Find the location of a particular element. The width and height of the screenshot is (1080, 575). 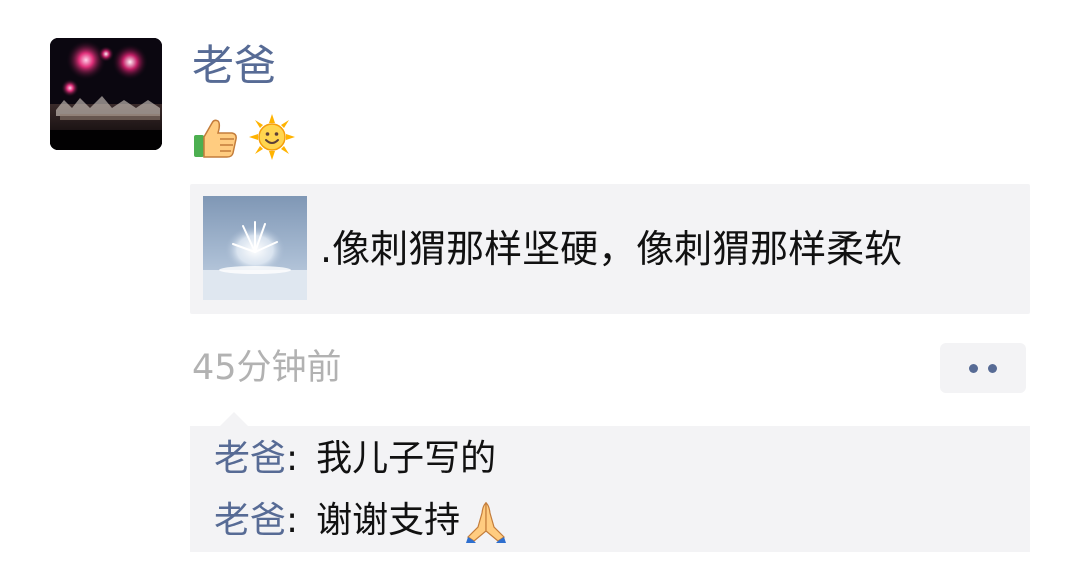

comment-item: 老爸 : 谢谢支持 is located at coordinates (361, 521).